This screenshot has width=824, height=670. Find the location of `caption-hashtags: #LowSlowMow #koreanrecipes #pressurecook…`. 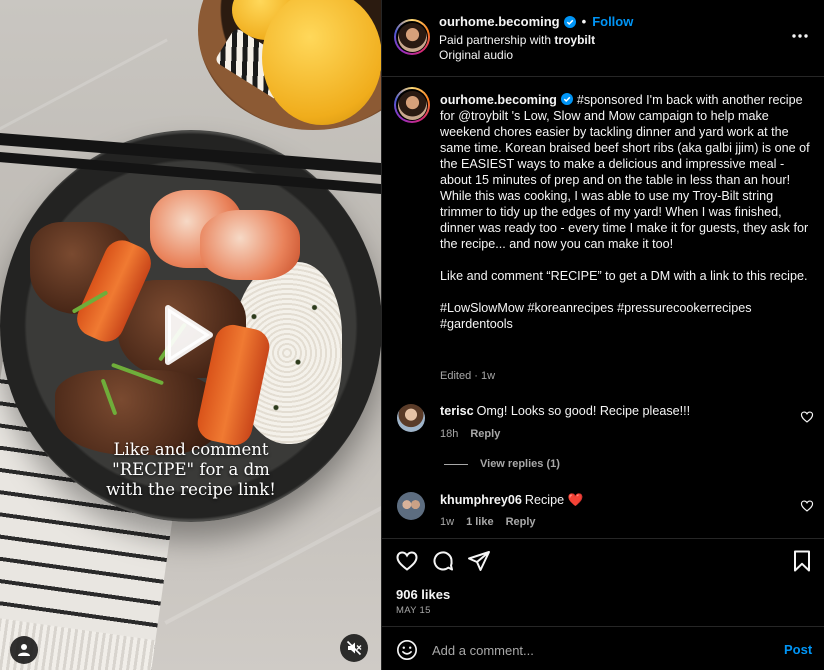

caption-hashtags: #LowSlowMow #koreanrecipes #pressurecook… is located at coordinates (626, 316).